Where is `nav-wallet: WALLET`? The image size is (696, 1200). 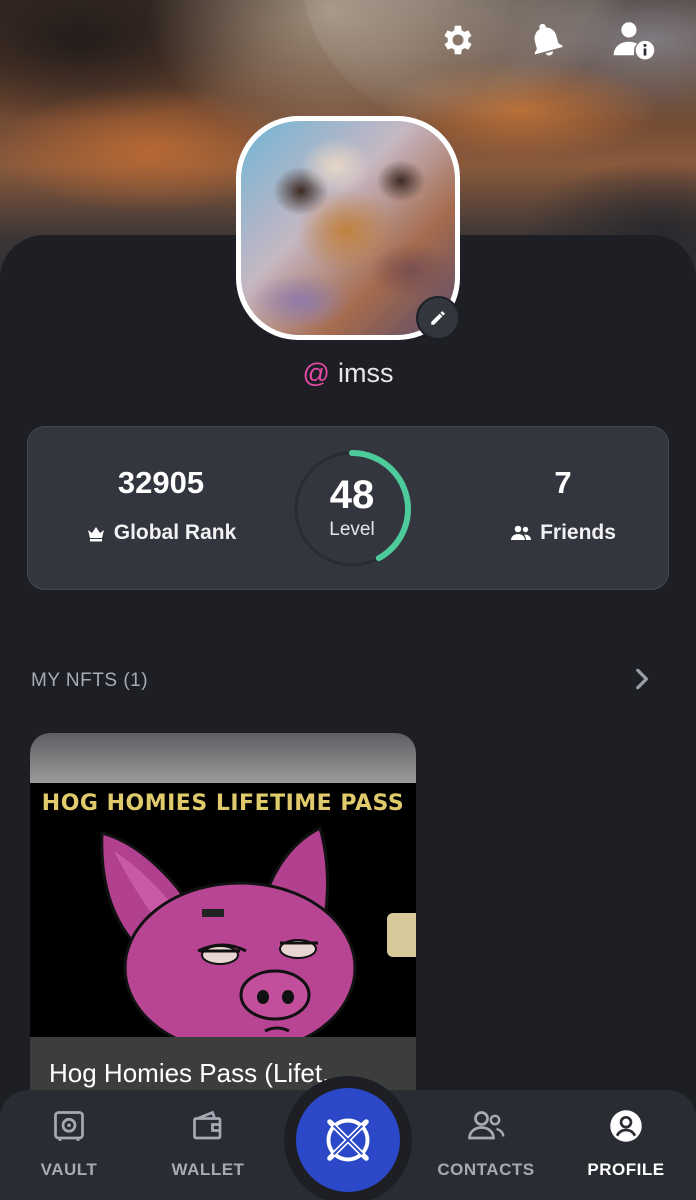
nav-wallet: WALLET is located at coordinates (208, 1143).